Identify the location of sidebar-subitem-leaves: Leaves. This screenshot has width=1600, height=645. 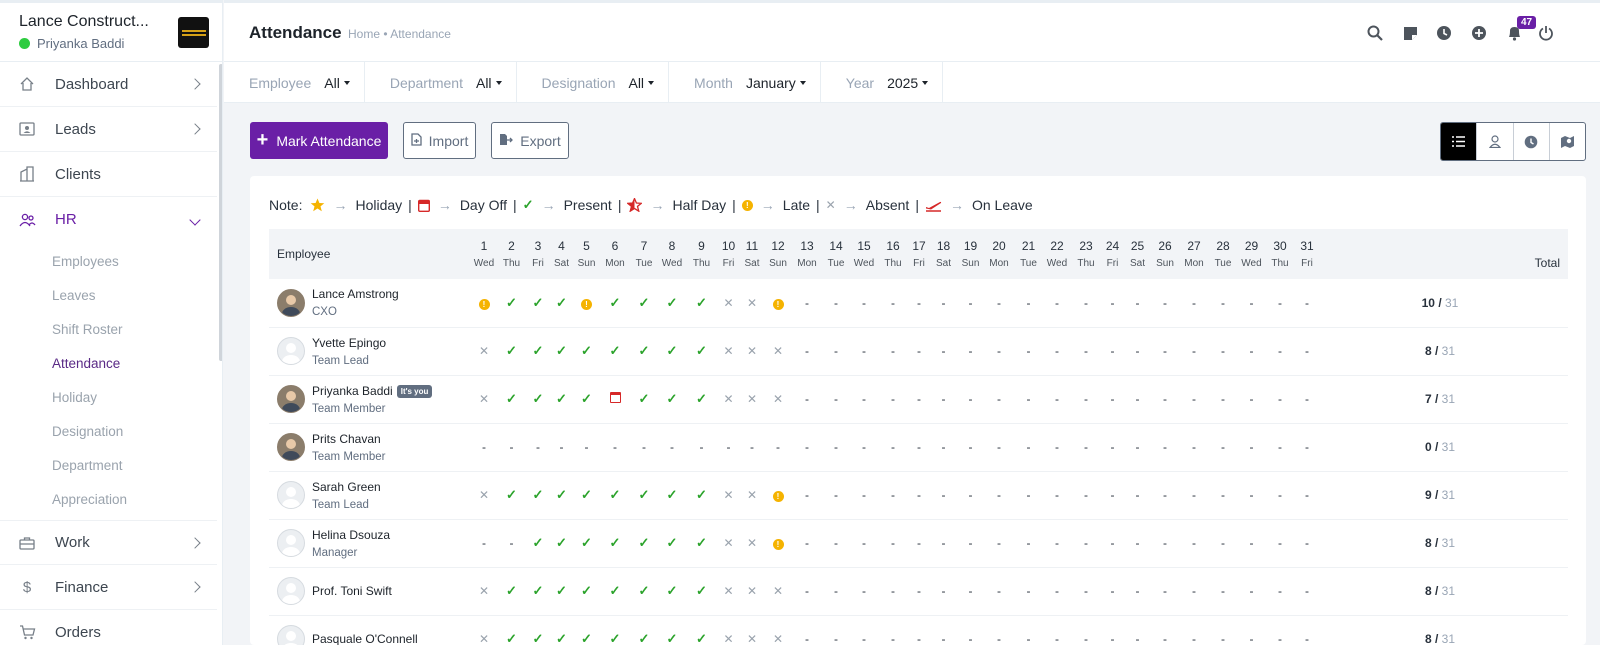
(74, 295).